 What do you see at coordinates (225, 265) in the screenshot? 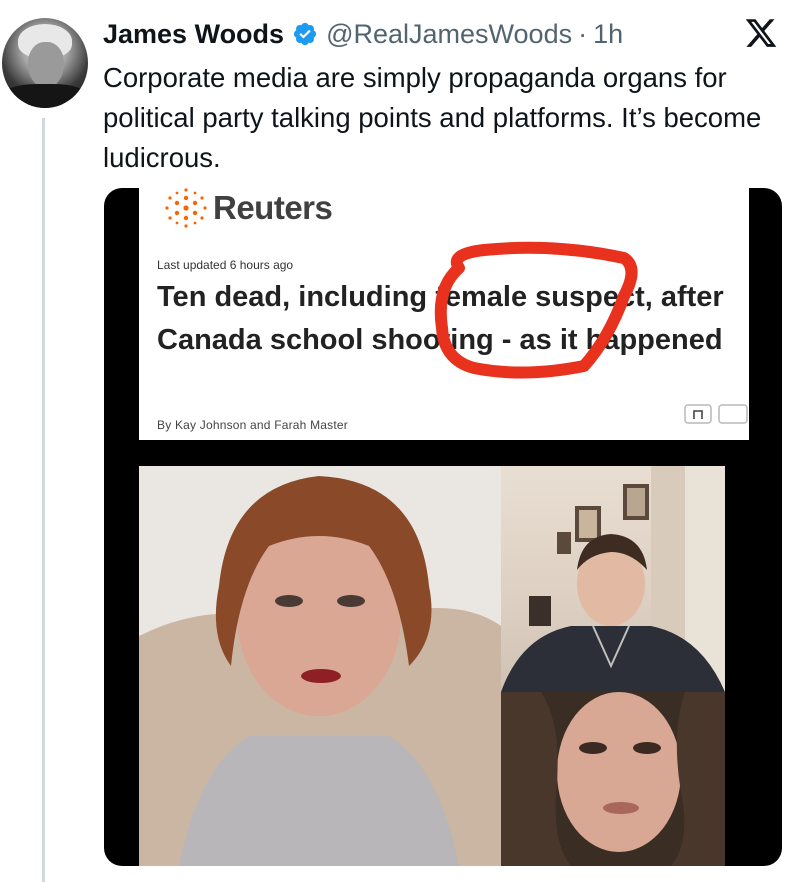
I see `article-last-updated: Last updated 6 hours ago` at bounding box center [225, 265].